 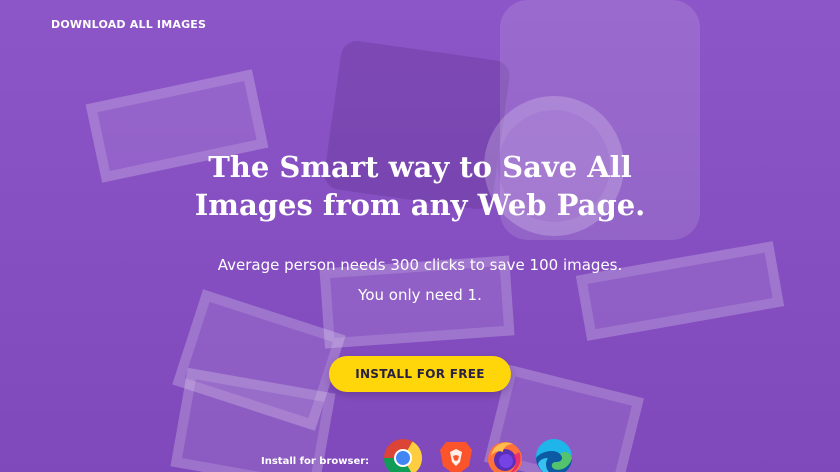 What do you see at coordinates (554, 455) in the screenshot?
I see `edge-icon` at bounding box center [554, 455].